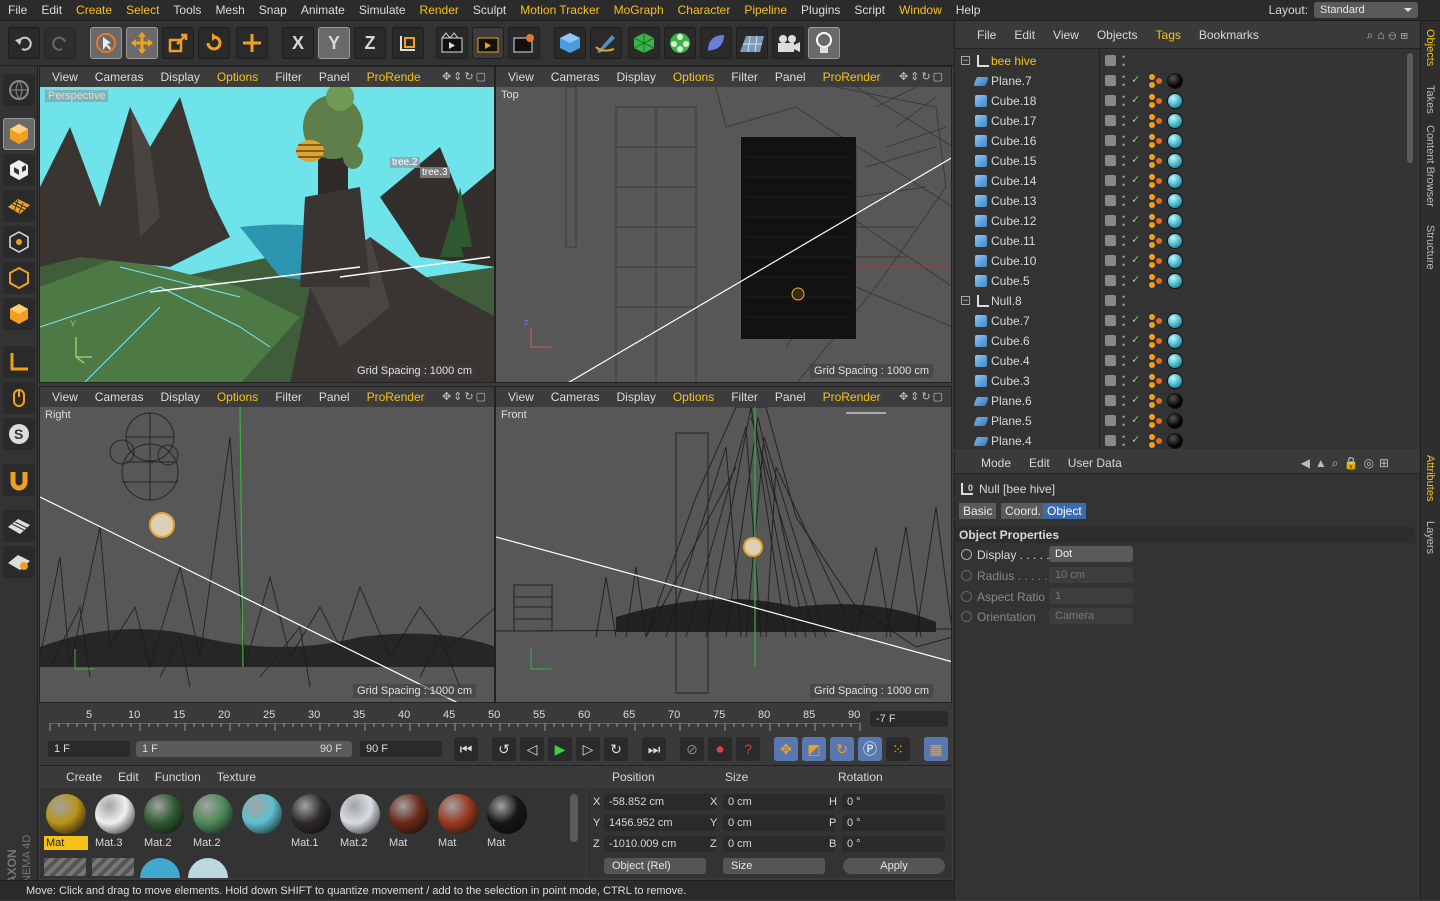  Describe the element at coordinates (574, 818) in the screenshot. I see `material-scrollbar` at that location.